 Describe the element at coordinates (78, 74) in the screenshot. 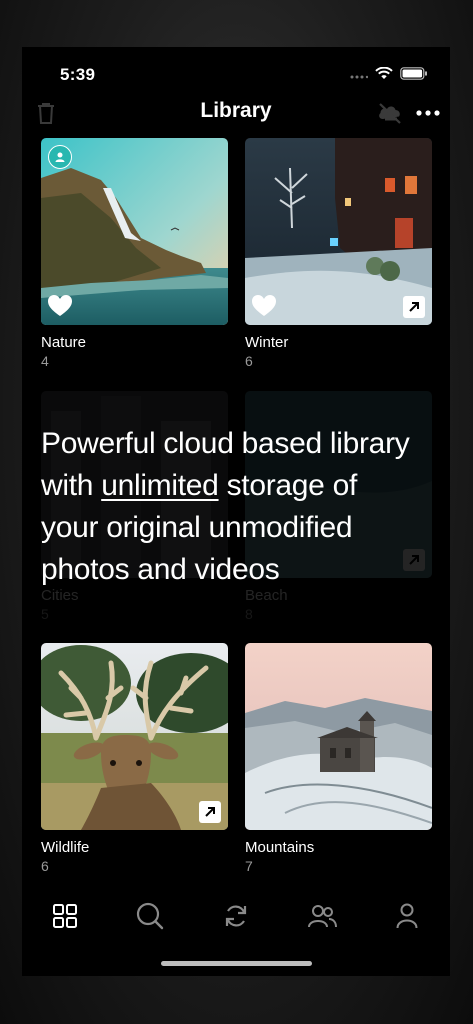

I see `status-time: 5:39` at that location.